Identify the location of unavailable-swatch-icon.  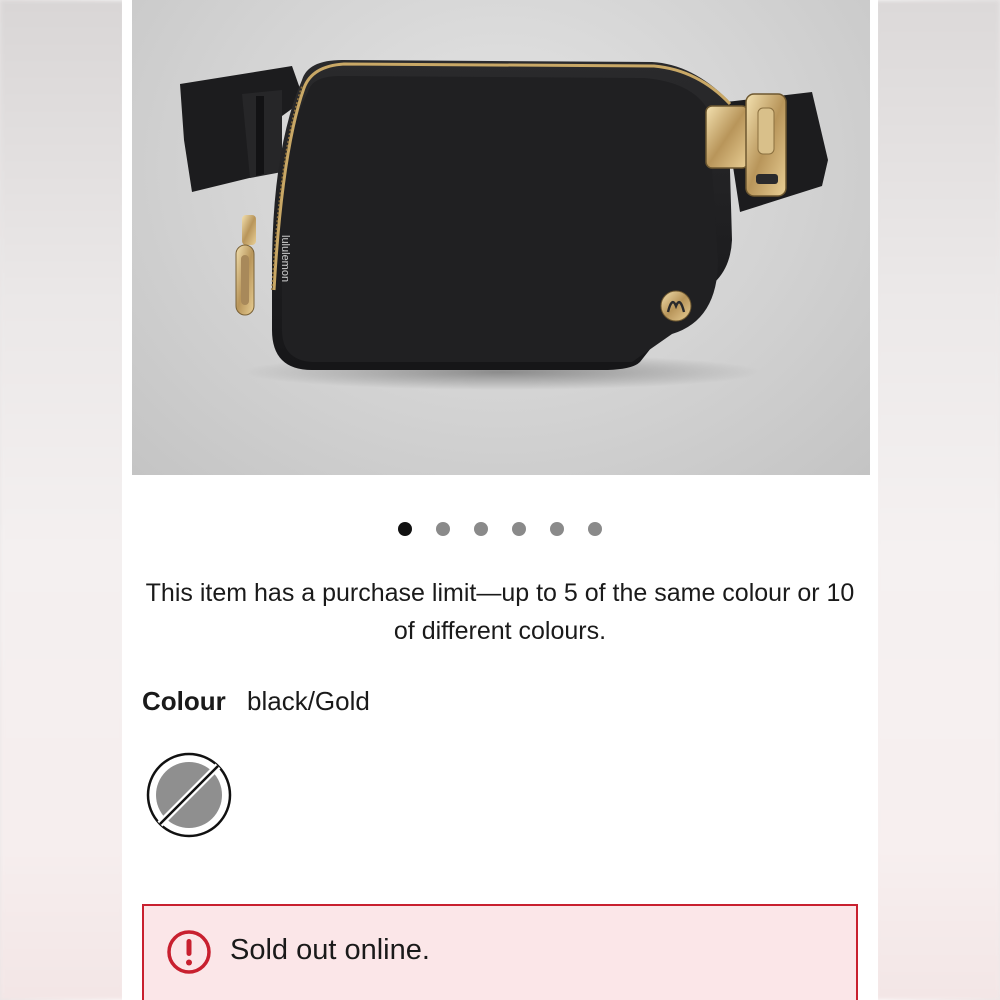
(189, 795).